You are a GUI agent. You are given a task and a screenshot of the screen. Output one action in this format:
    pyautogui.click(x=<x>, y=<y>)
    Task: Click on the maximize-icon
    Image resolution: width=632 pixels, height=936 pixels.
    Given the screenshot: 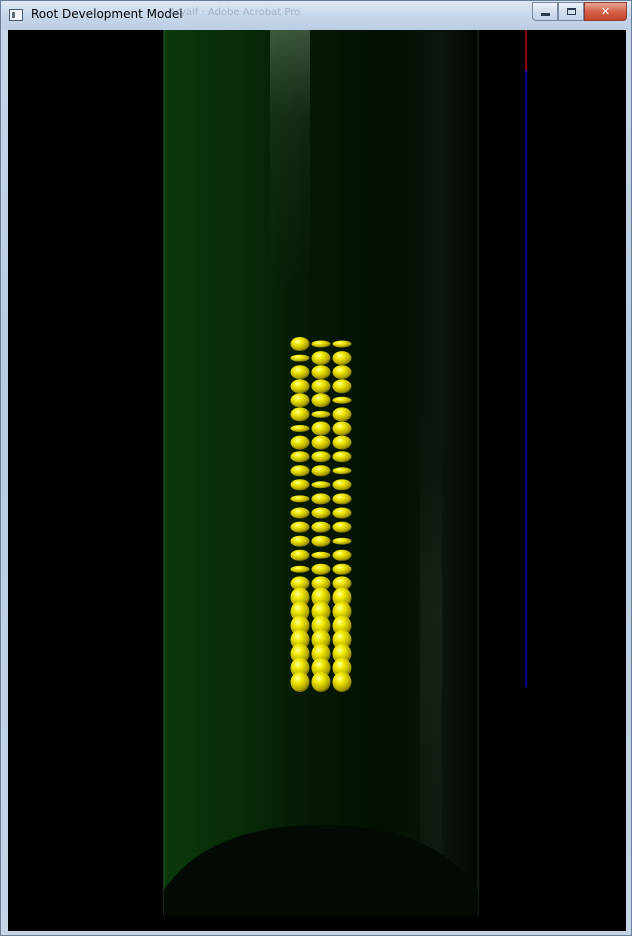 What is the action you would take?
    pyautogui.click(x=571, y=11)
    